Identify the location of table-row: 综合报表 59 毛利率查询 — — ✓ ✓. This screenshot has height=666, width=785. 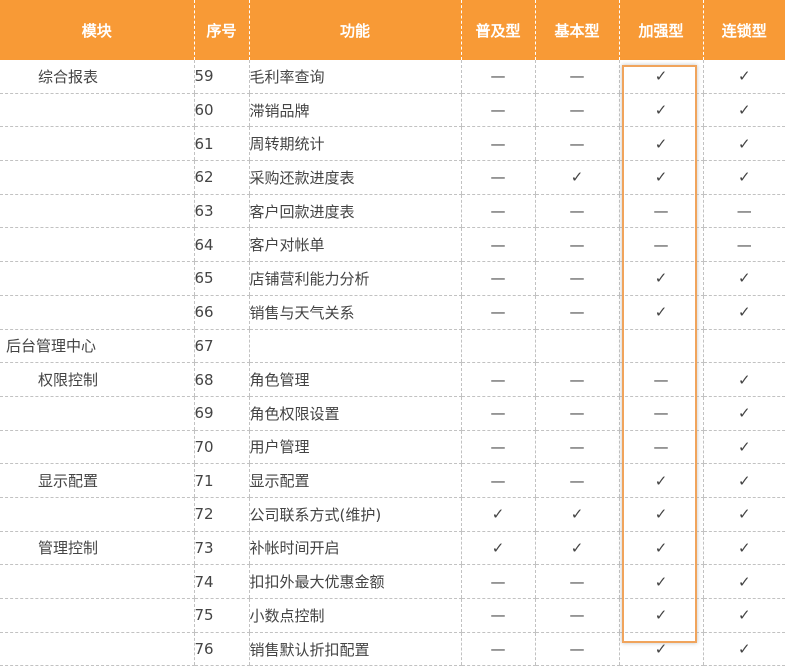
(392, 77).